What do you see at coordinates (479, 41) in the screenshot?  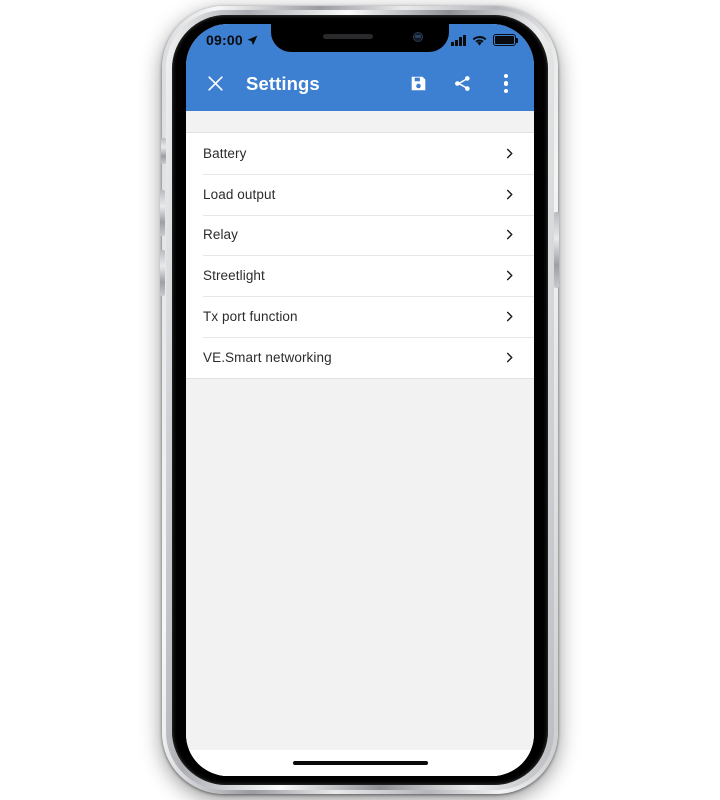 I see `wifi-icon` at bounding box center [479, 41].